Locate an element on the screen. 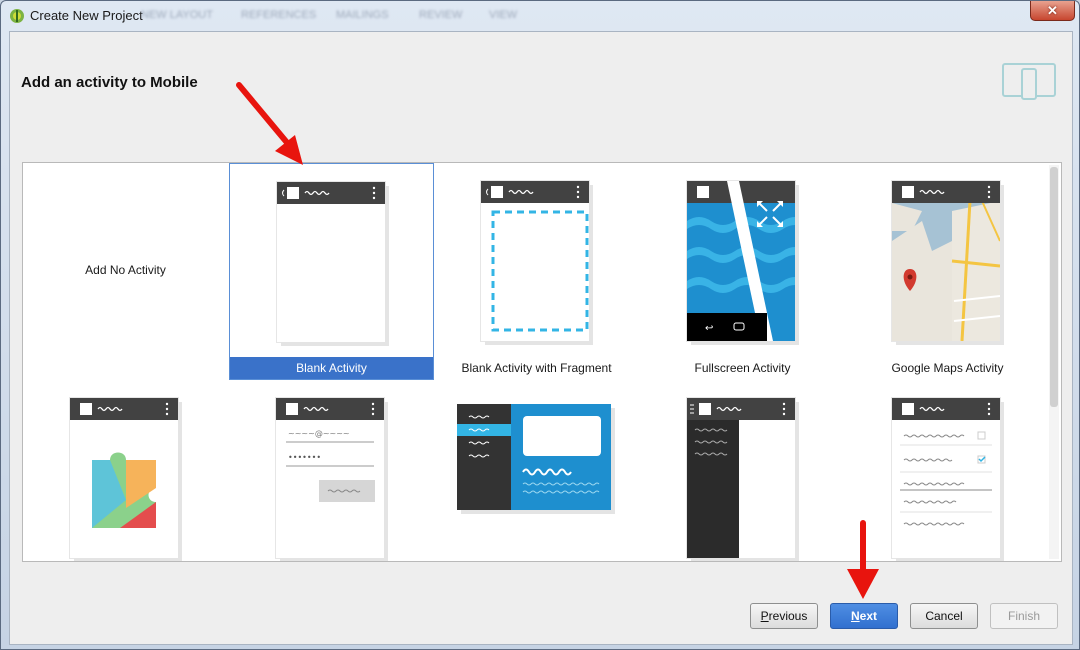 This screenshot has width=1080, height=650. previous-button: Previous is located at coordinates (784, 616).